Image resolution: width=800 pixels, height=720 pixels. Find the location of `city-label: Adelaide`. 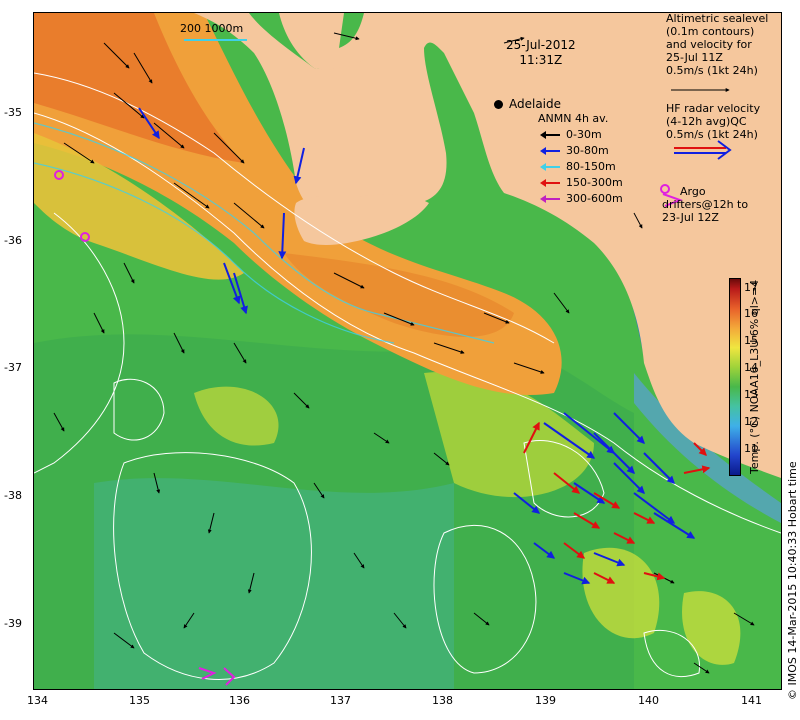

city-label: Adelaide is located at coordinates (535, 104).